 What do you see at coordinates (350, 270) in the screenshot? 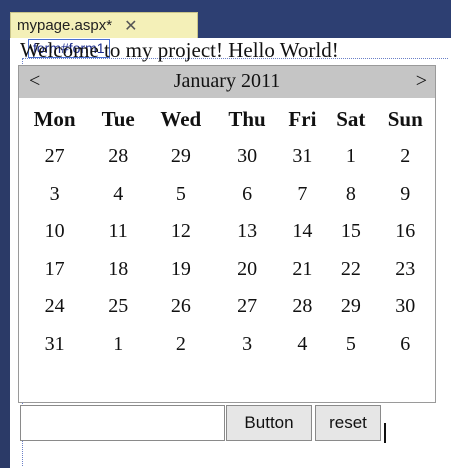
I see `day-cell: 22` at bounding box center [350, 270].